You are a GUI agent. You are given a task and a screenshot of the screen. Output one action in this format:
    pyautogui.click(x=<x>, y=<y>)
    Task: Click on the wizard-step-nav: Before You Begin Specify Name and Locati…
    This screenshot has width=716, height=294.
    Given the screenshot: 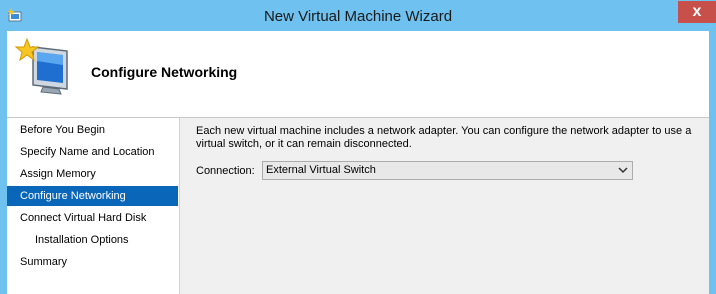 What is the action you would take?
    pyautogui.click(x=93, y=206)
    